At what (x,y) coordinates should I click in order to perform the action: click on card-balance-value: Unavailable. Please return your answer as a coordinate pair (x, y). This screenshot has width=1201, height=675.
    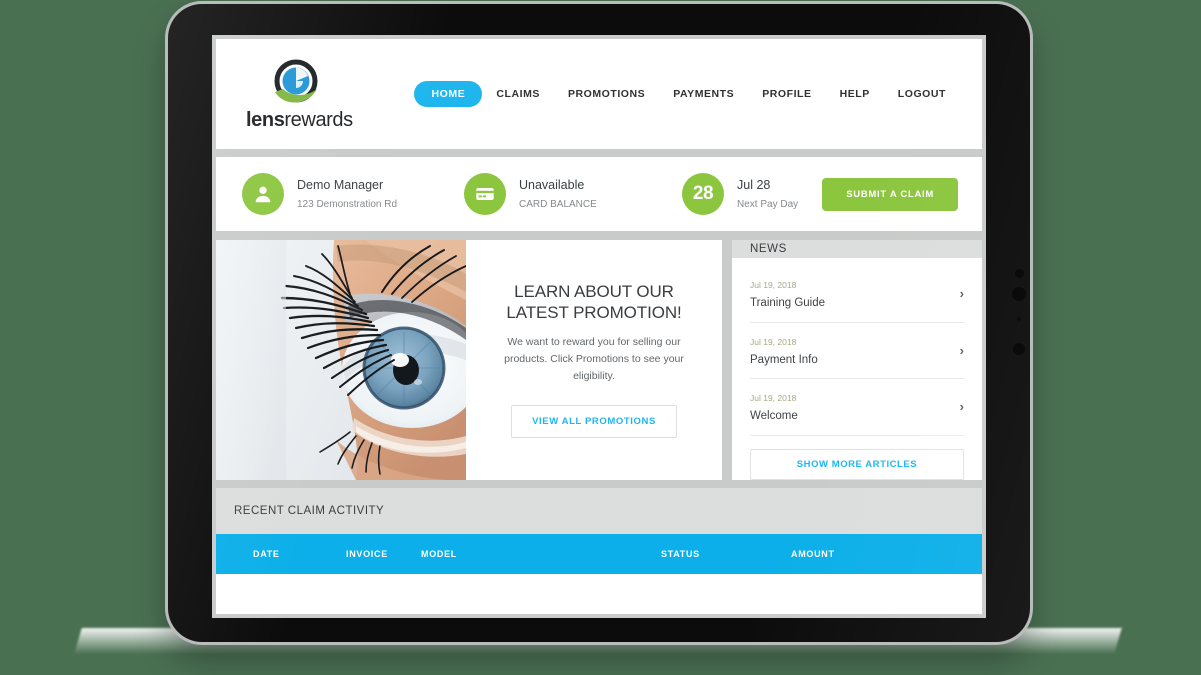
    Looking at the image, I should click on (552, 184).